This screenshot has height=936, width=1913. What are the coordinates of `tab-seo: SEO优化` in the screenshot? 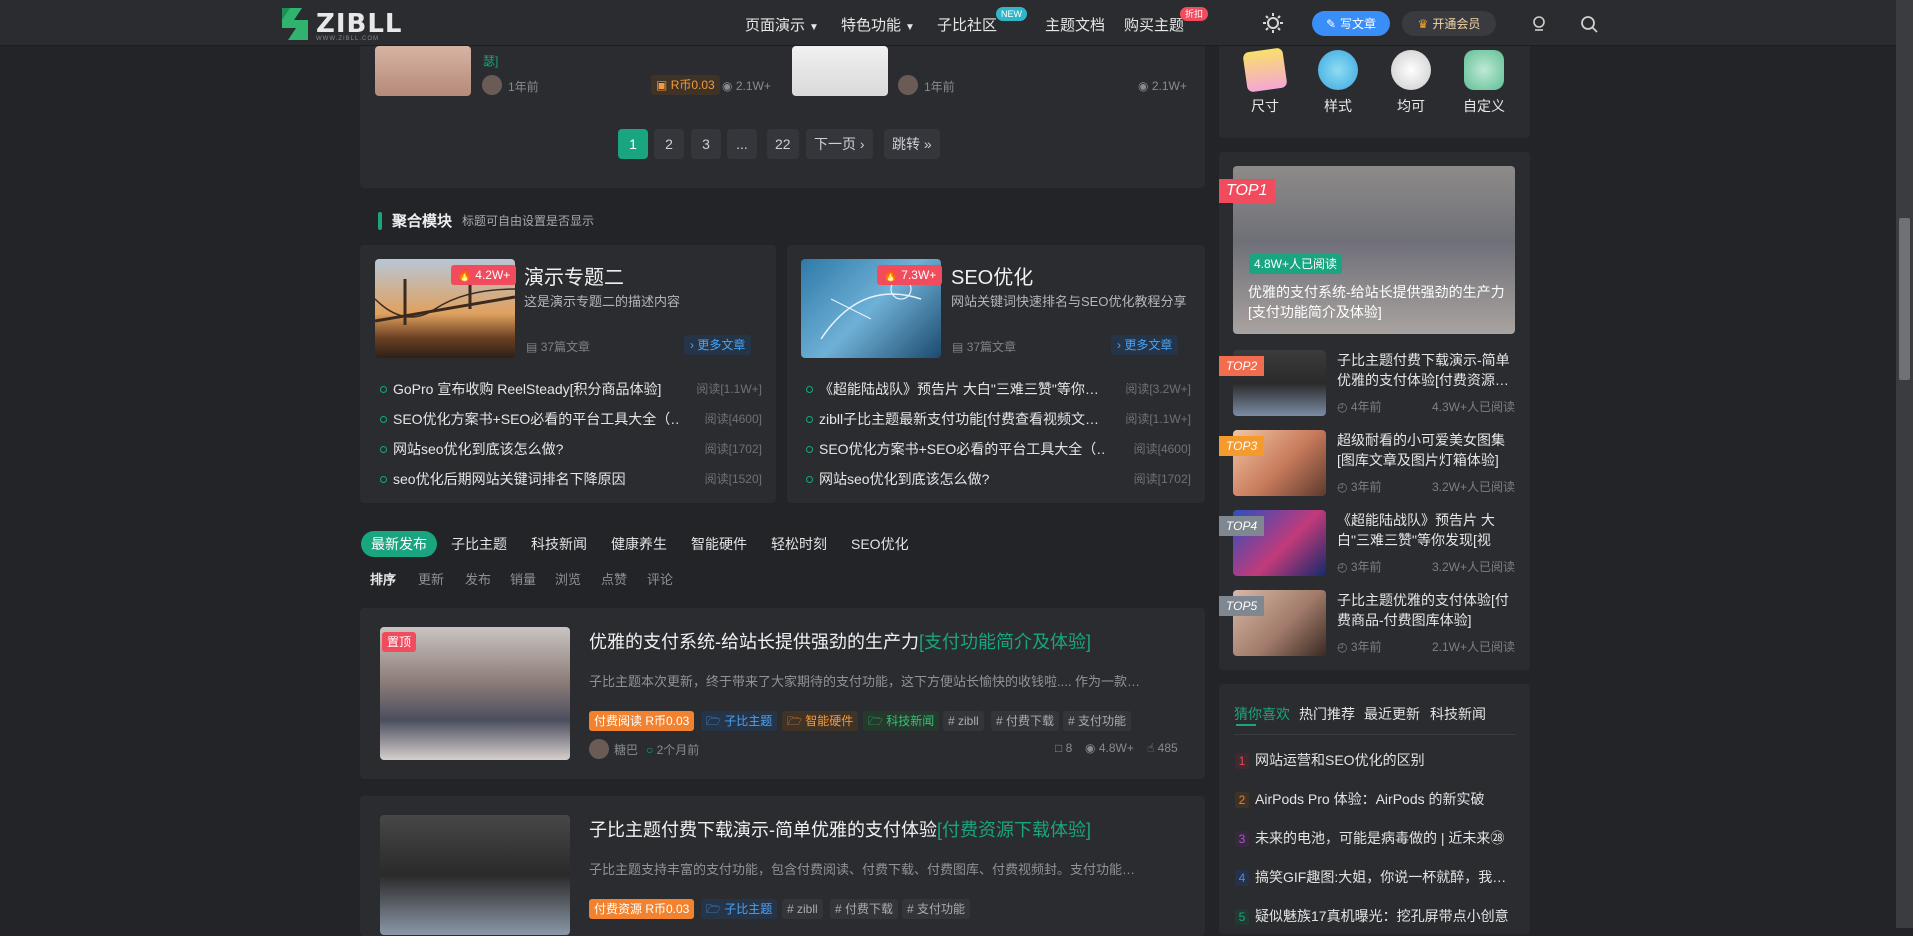 It's located at (880, 544).